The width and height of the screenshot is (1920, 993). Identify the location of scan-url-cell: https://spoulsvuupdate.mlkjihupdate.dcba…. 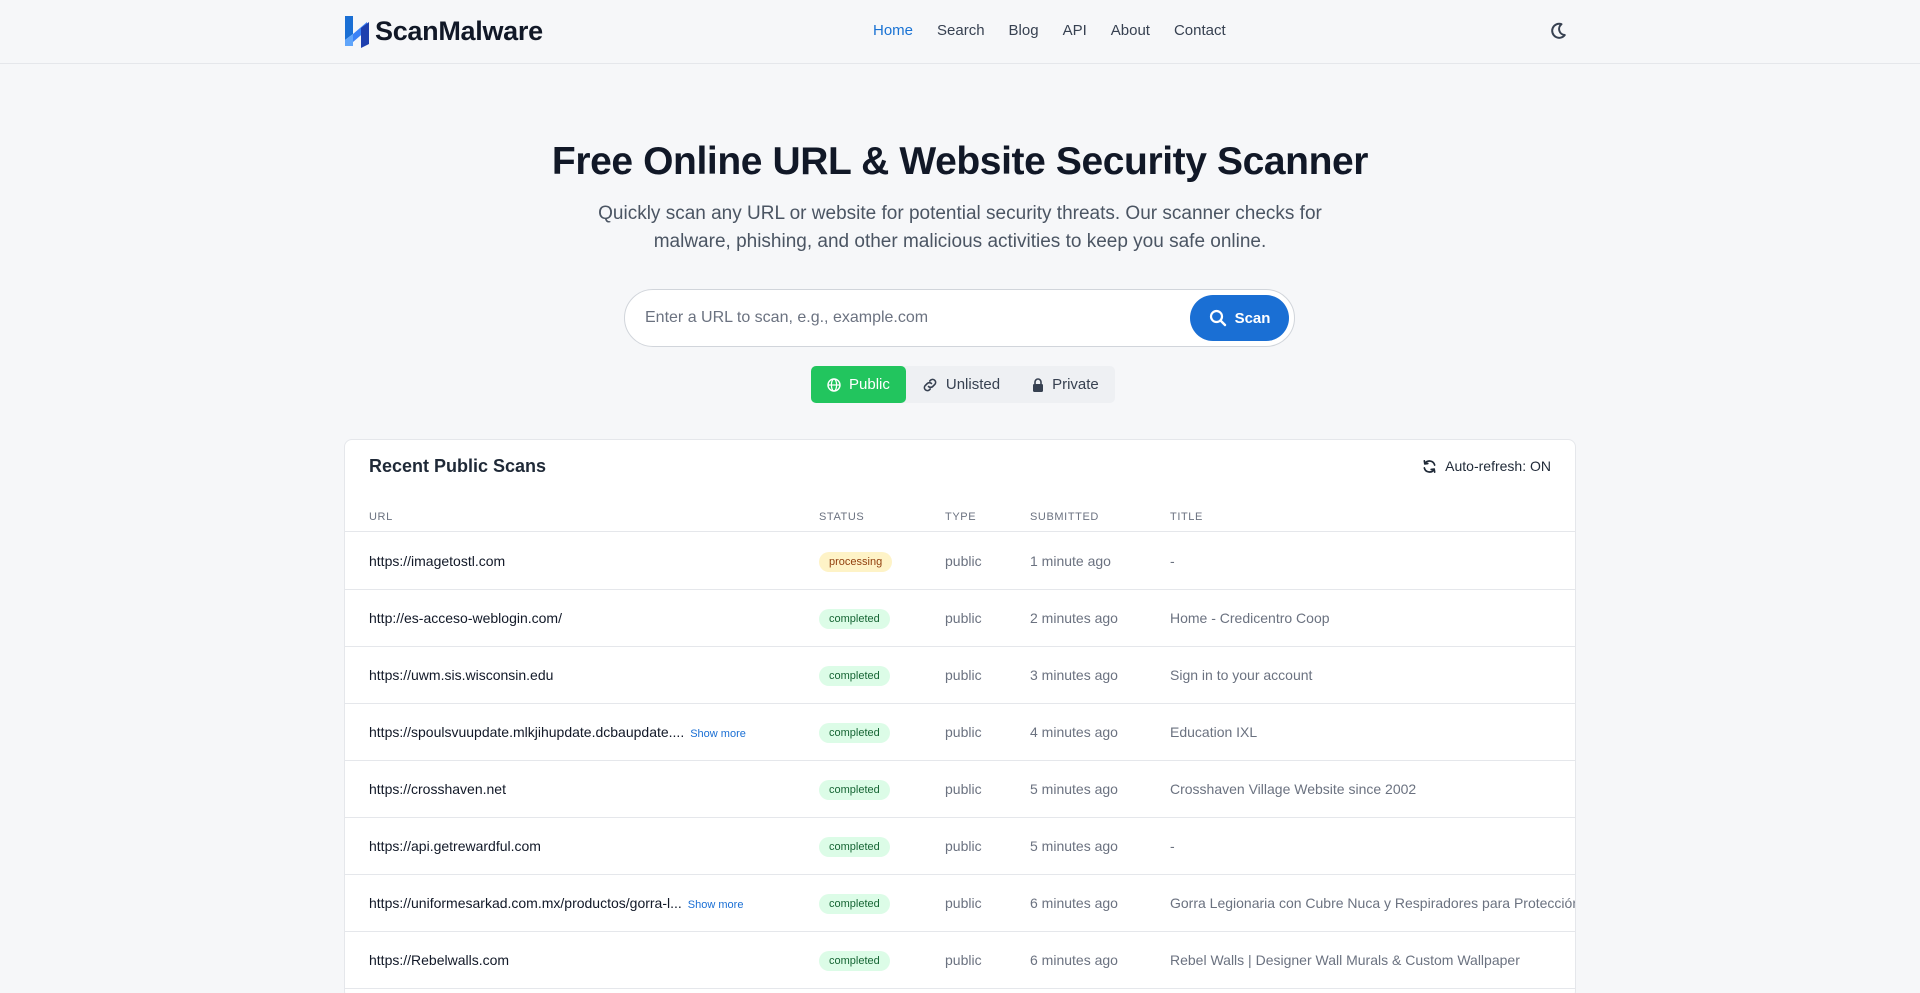
(557, 733).